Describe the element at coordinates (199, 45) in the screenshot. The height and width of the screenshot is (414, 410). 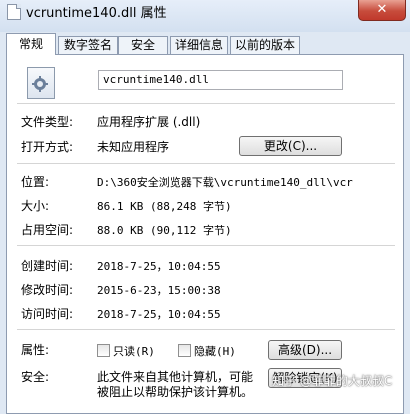
I see `tab-details: 详细信息` at that location.